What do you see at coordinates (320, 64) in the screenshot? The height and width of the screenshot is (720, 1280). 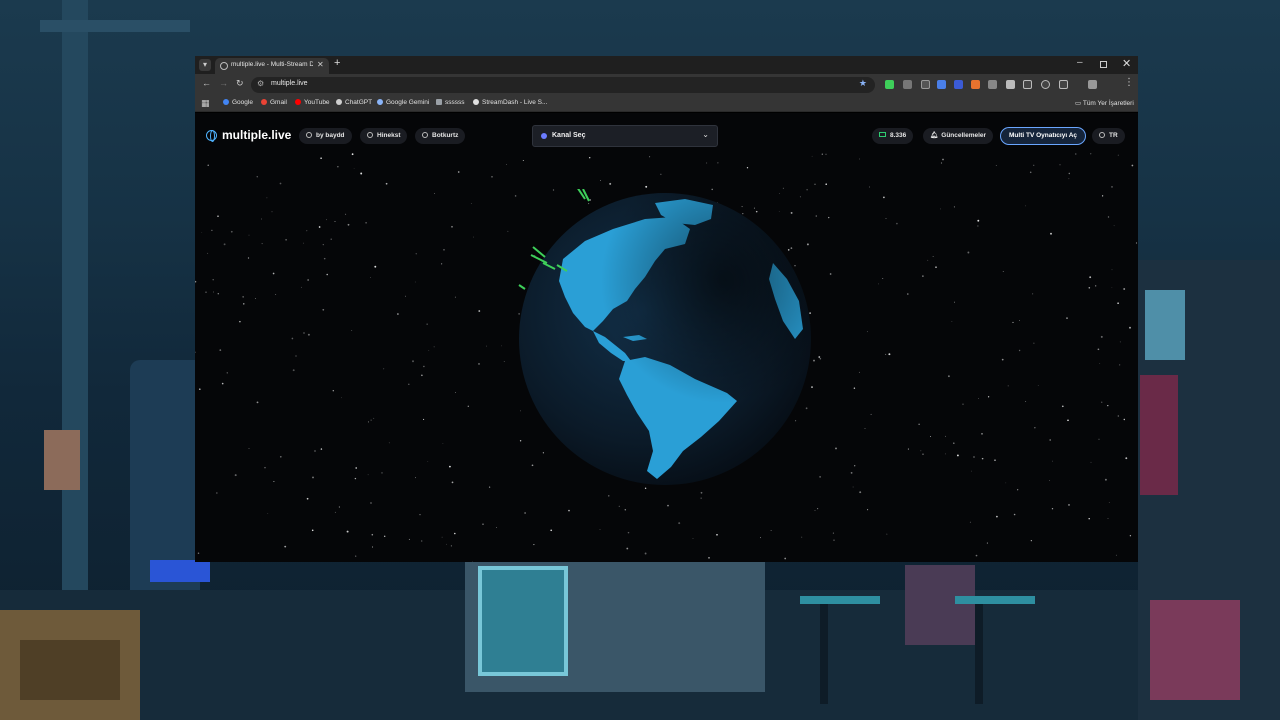 I see `close-tab-icon: ✕` at bounding box center [320, 64].